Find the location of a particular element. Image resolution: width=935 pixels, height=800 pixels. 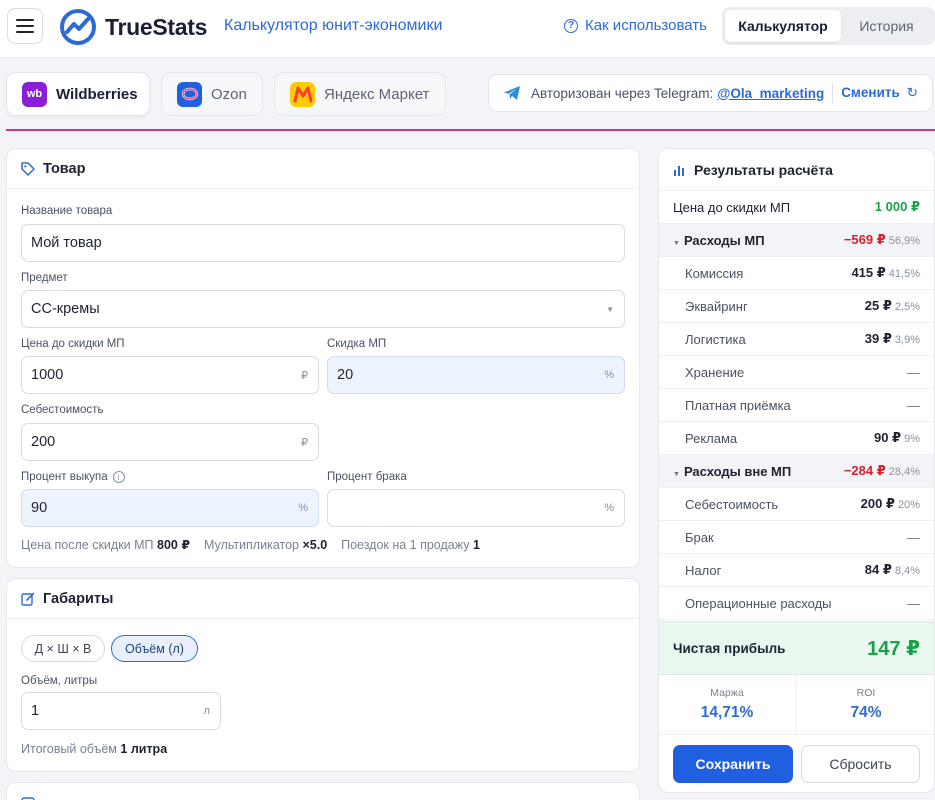

roi-label: ROI is located at coordinates (866, 693).